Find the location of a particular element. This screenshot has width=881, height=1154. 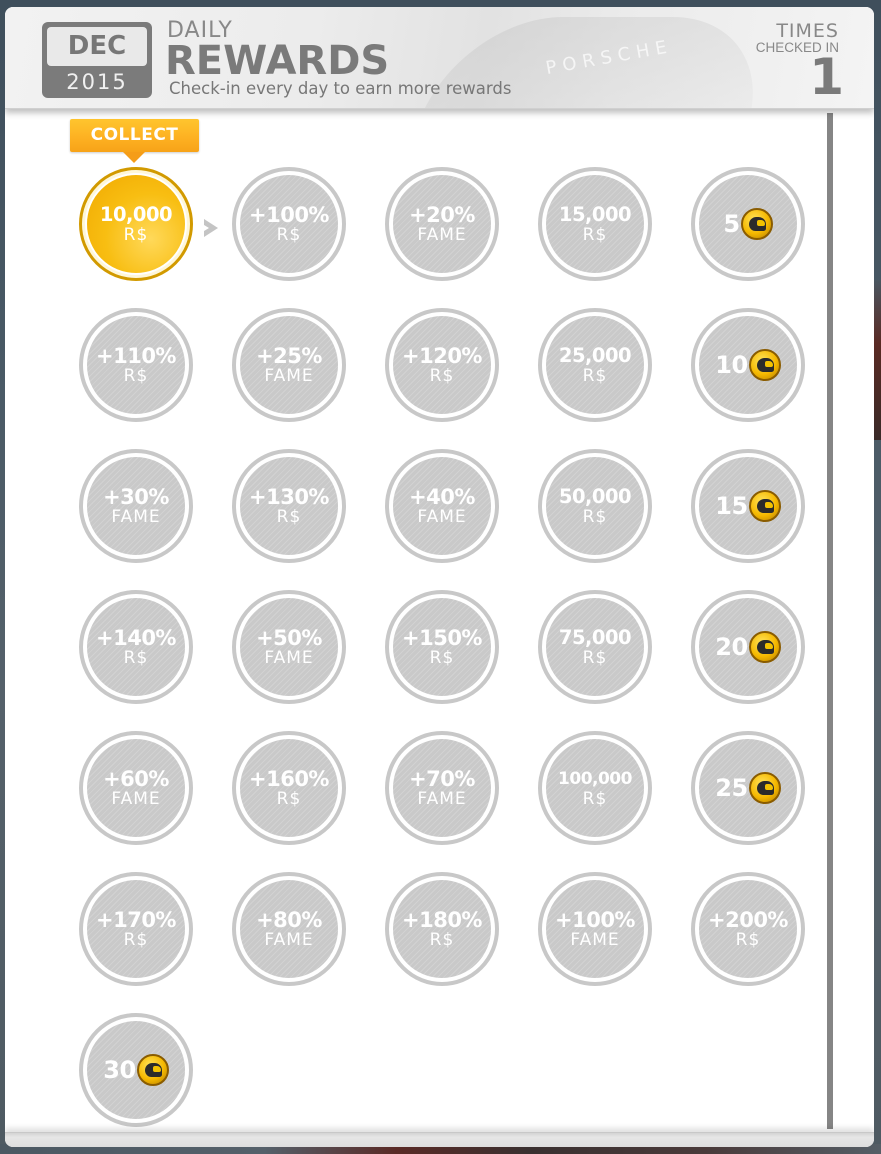

reward-day-20: 20 is located at coordinates (748, 647).